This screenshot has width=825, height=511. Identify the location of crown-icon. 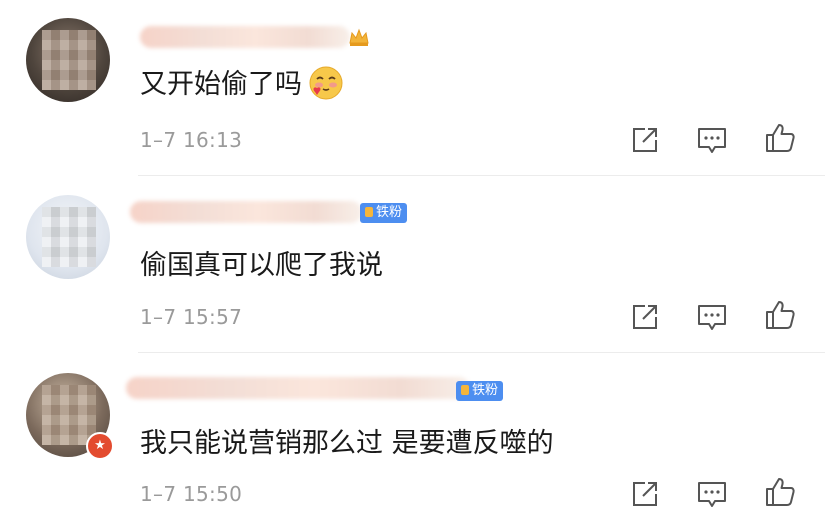
(359, 37).